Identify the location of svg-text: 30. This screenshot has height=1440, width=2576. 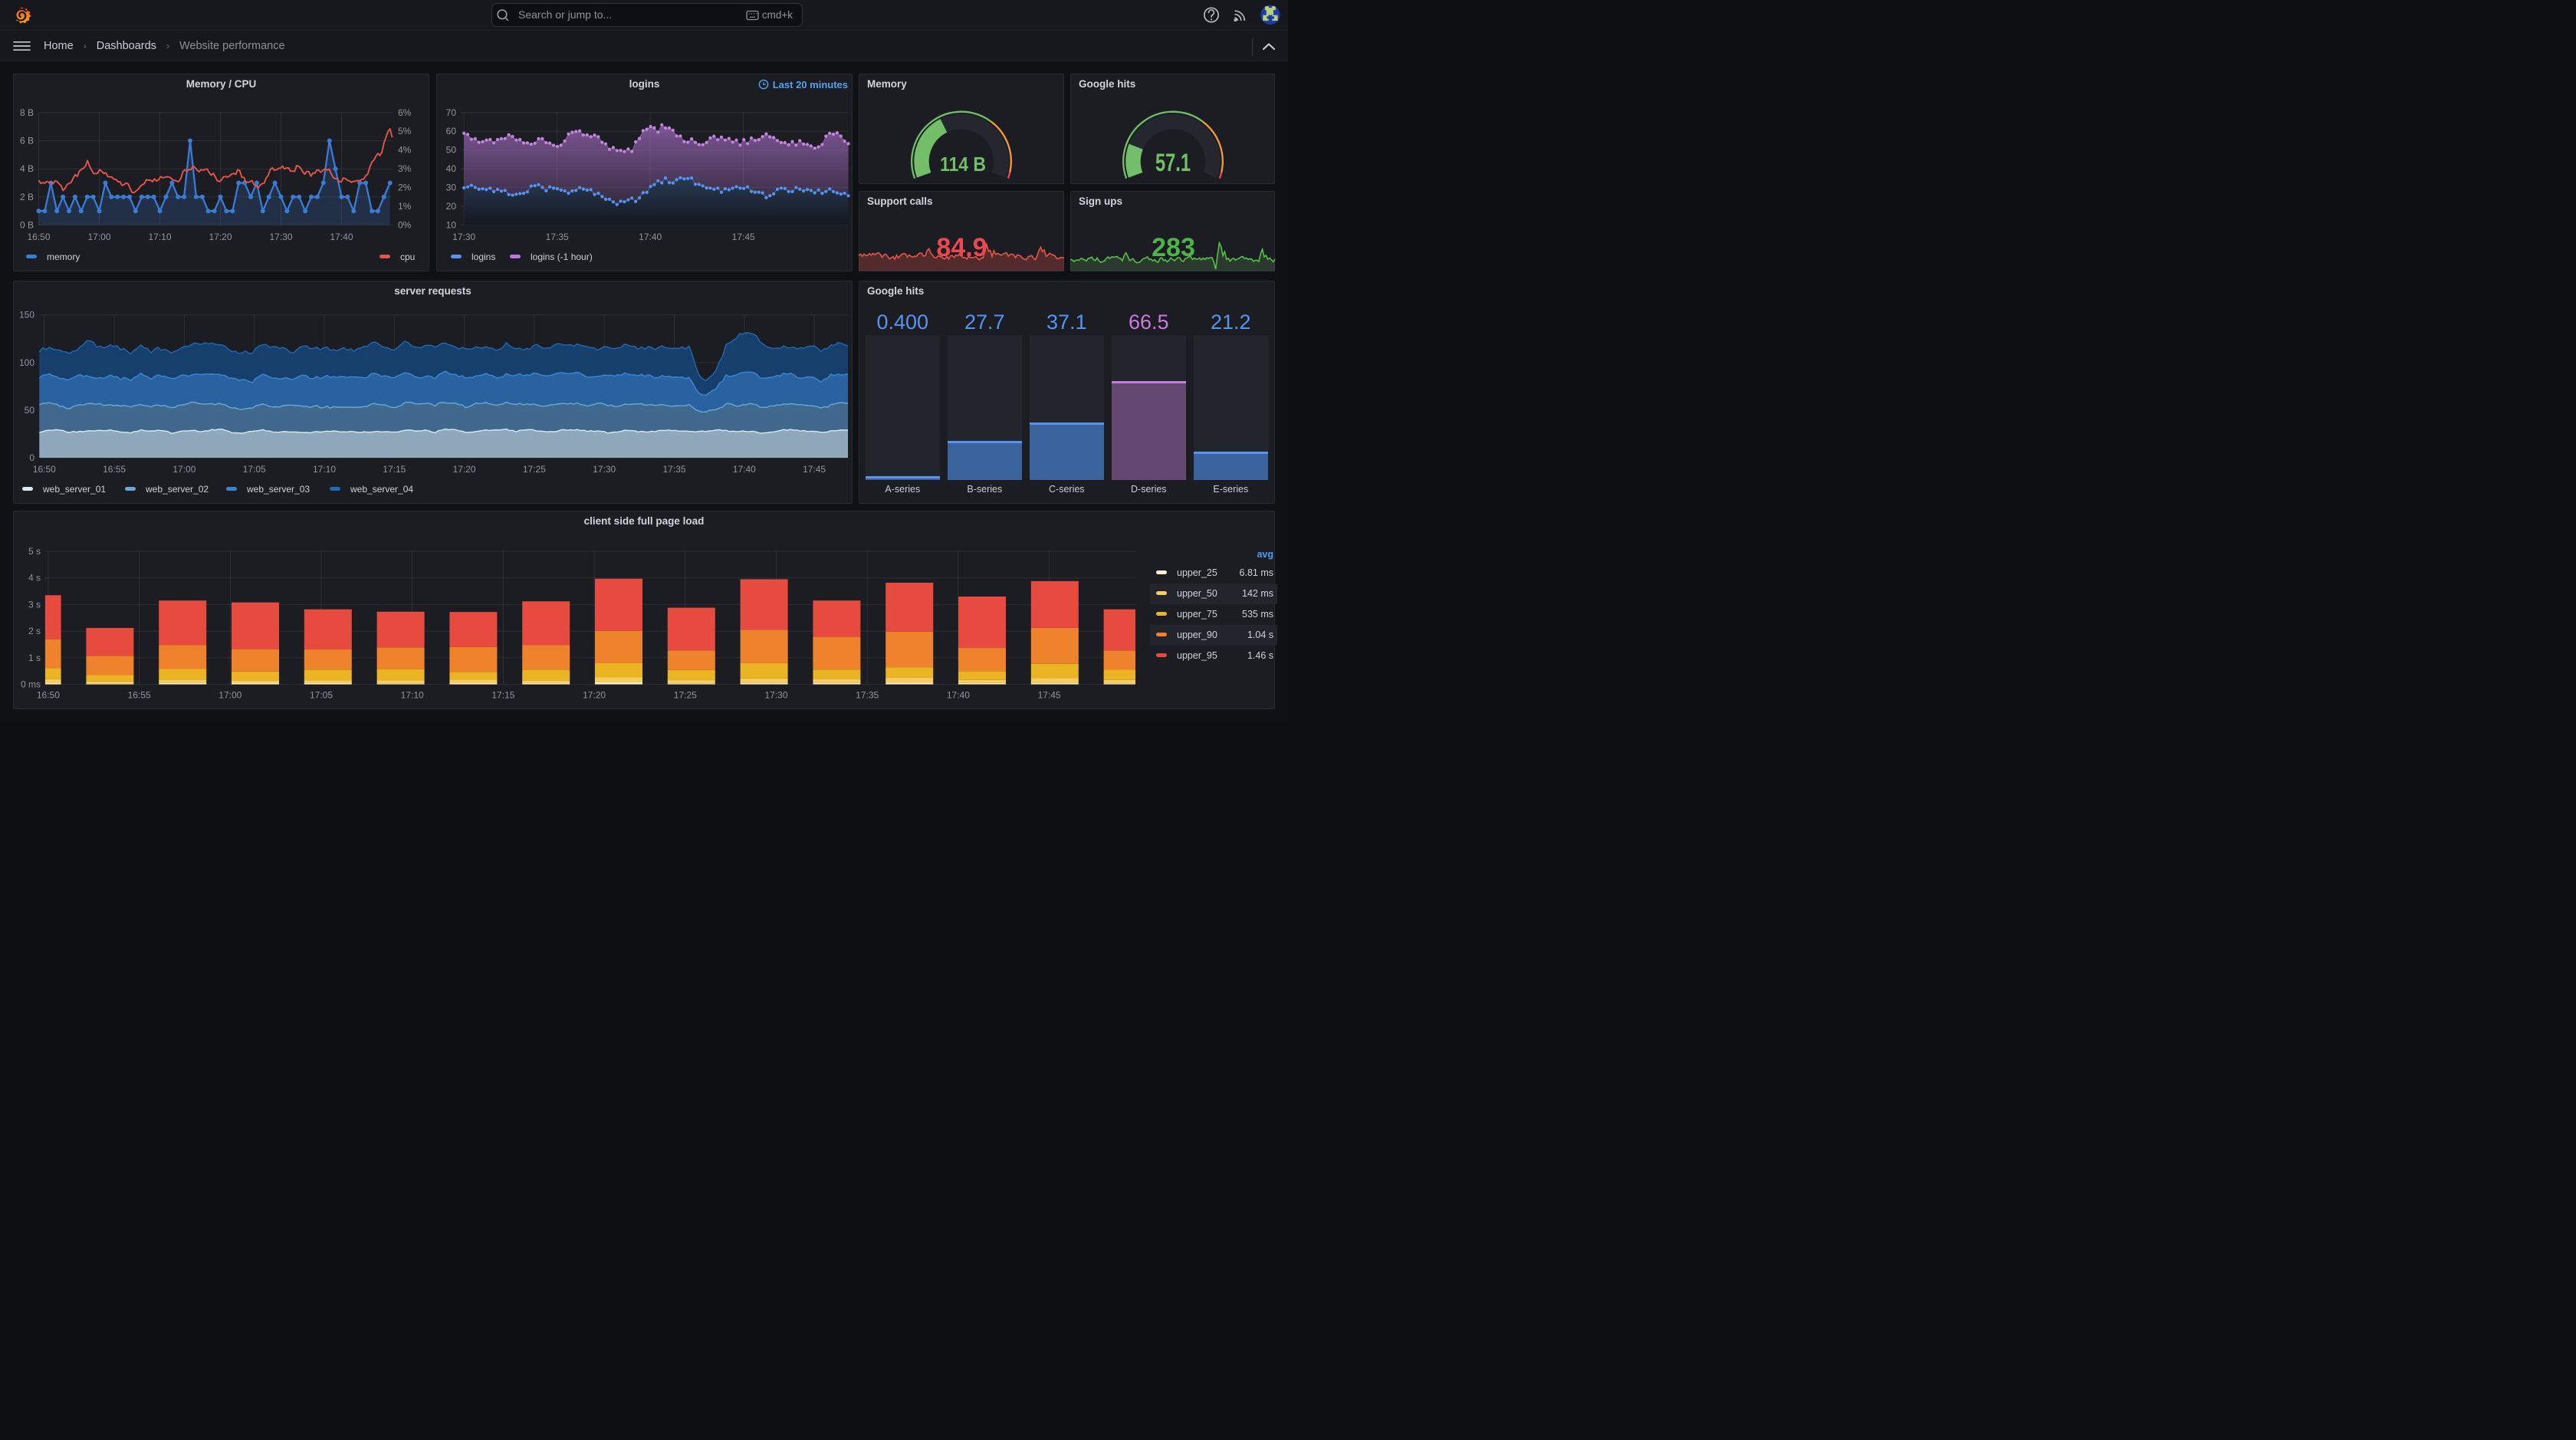
(452, 187).